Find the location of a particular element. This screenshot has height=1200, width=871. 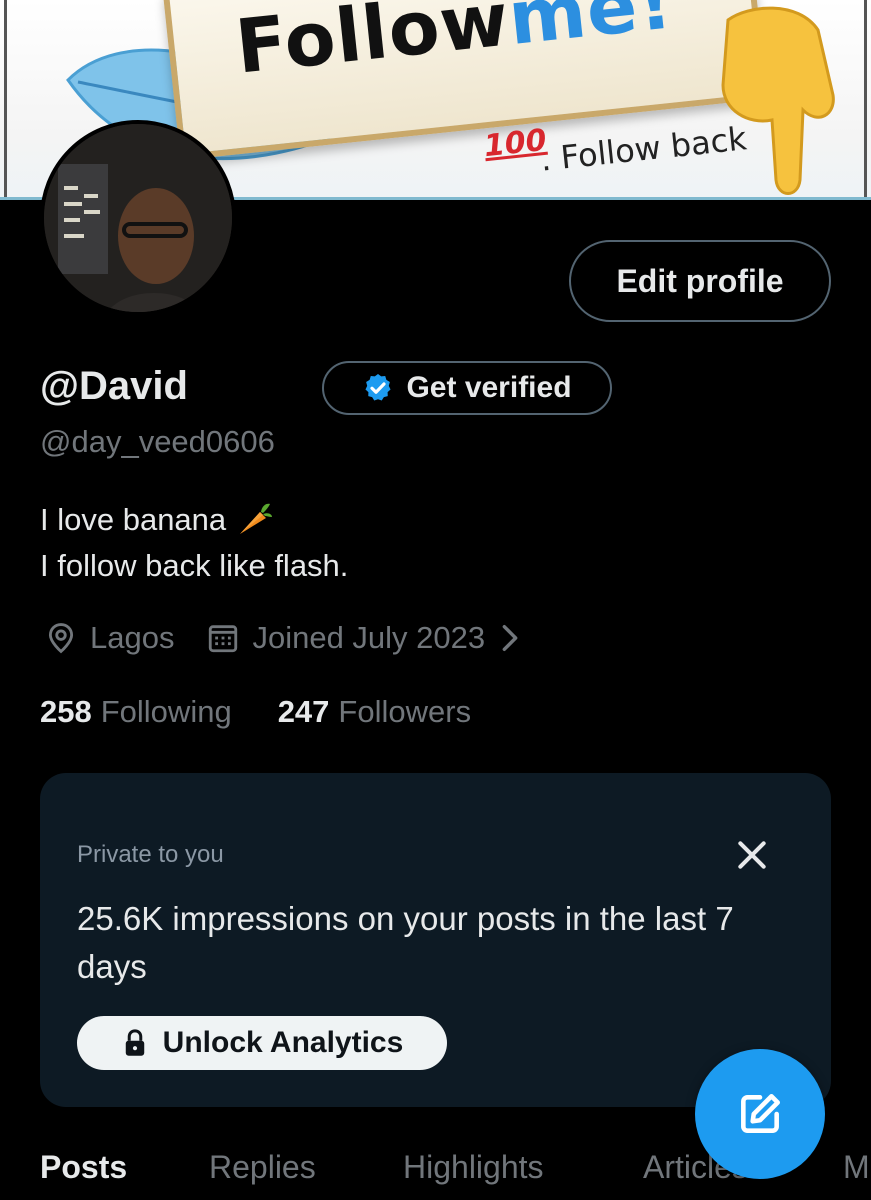

location-text: Lagos is located at coordinates (132, 637).